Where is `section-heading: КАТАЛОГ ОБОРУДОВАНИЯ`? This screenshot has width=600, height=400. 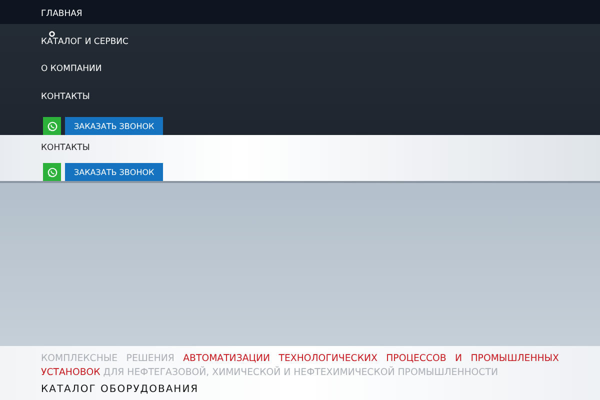
section-heading: КАТАЛОГ ОБОРУДОВАНИЯ is located at coordinates (120, 390).